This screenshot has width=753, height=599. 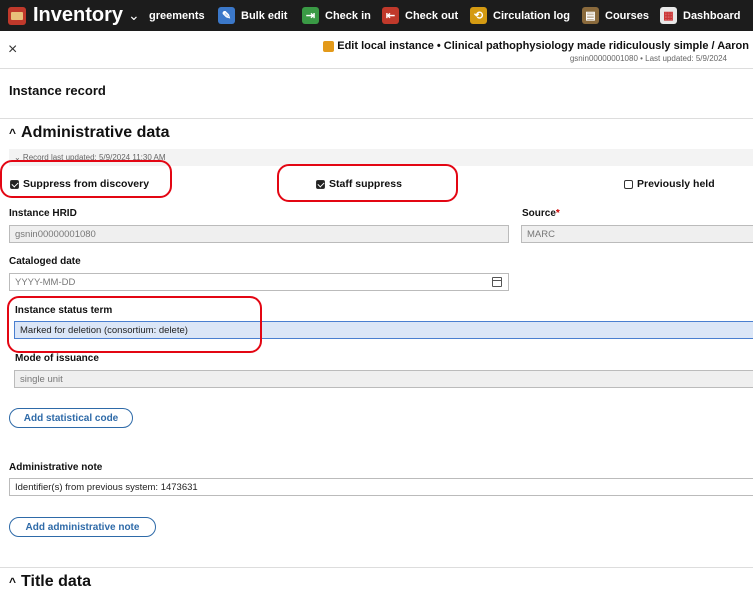 I want to click on cataloged-date-input: YYYY-MM-DD, so click(x=259, y=282).